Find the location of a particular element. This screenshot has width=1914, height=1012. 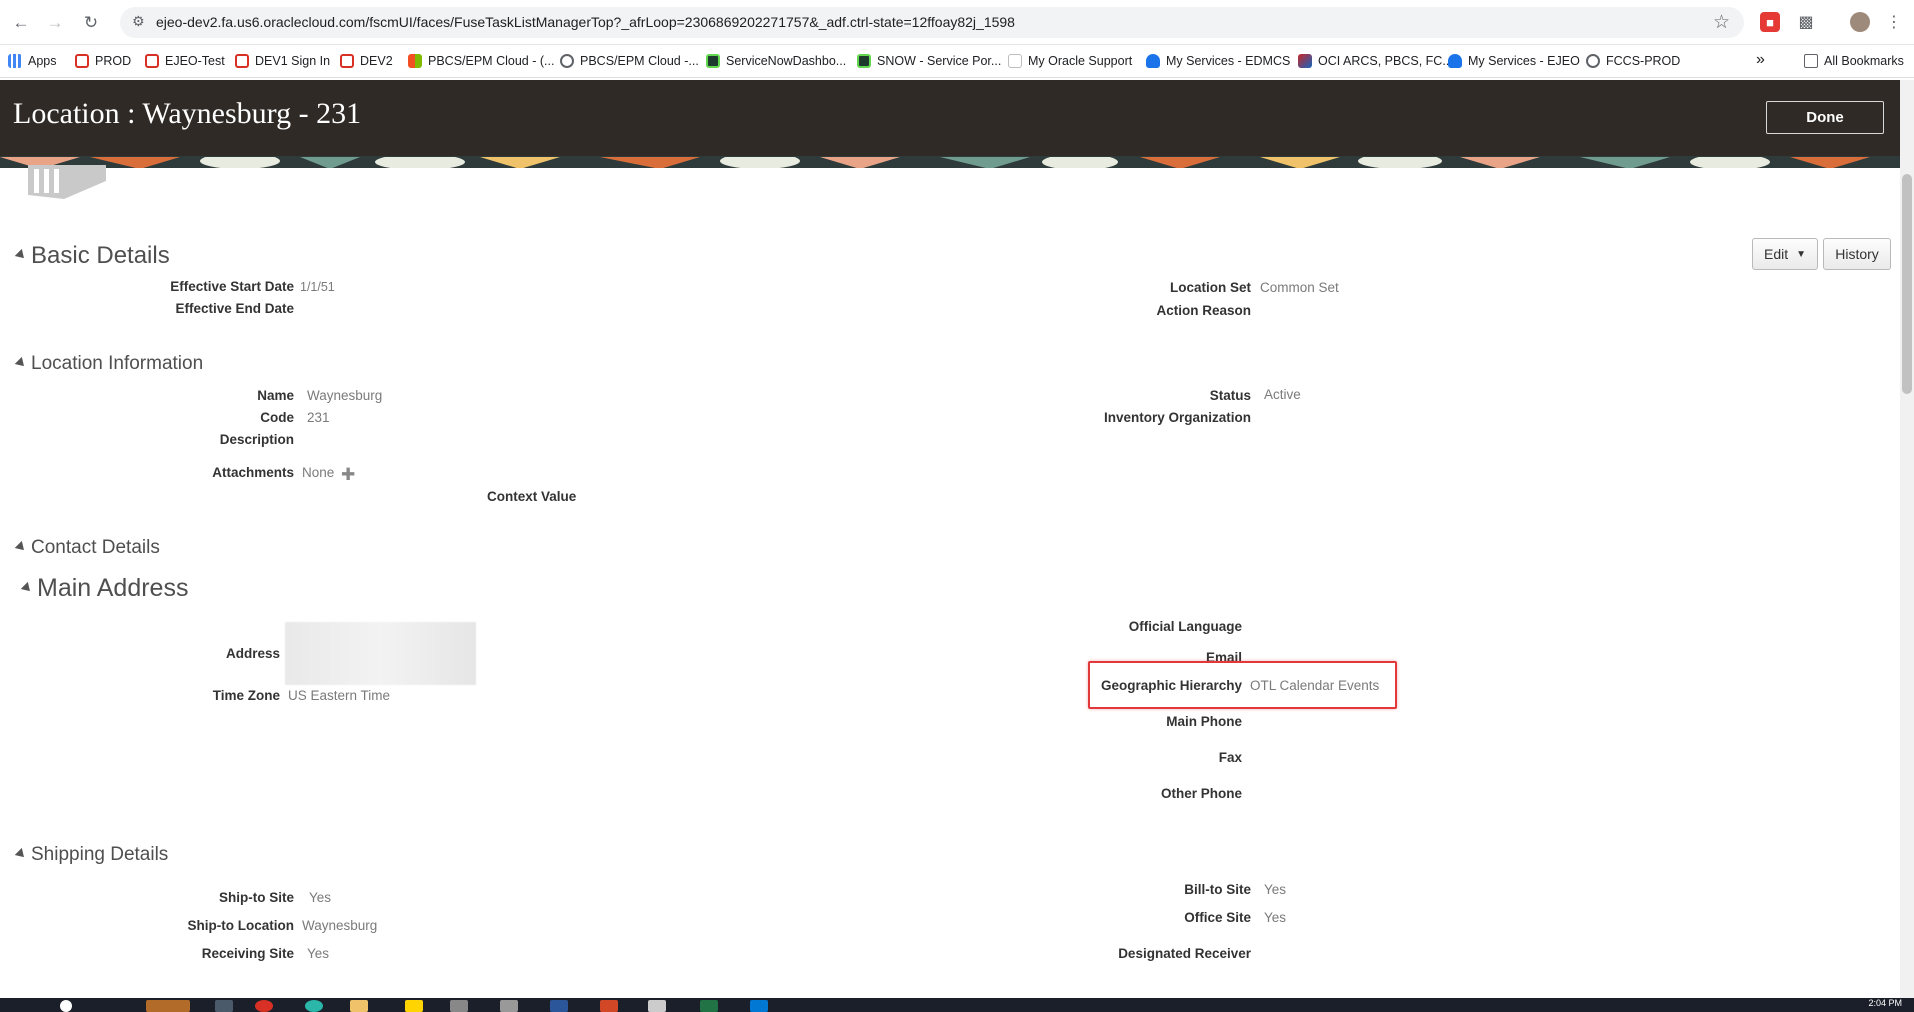

bookmark-star-icon: ☆ is located at coordinates (1721, 22).